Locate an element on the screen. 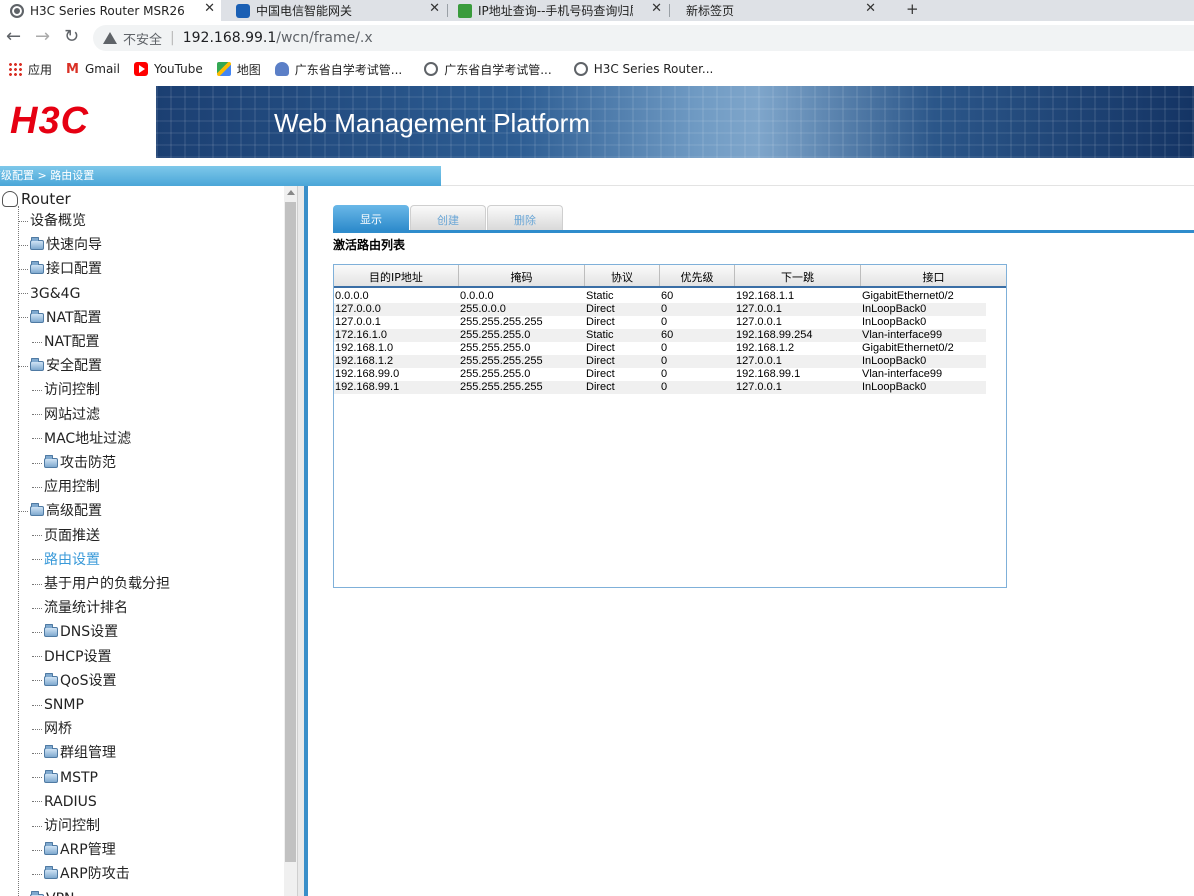  tab-title: 中国电信智能网关 is located at coordinates (304, 11).